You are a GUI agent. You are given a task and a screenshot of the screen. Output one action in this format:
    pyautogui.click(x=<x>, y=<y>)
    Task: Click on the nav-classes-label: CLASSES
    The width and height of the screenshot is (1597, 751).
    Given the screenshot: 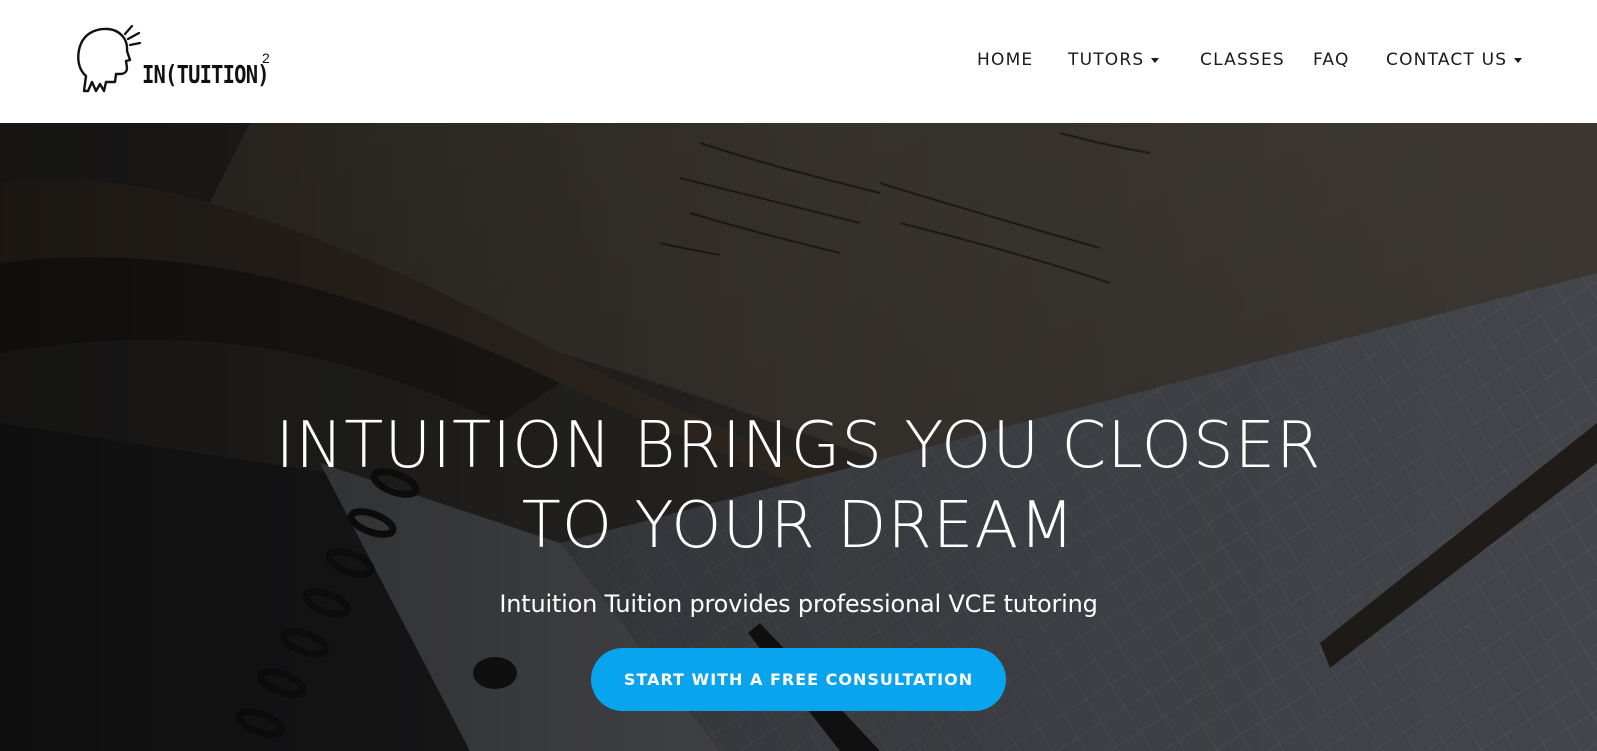 What is the action you would take?
    pyautogui.click(x=1242, y=60)
    